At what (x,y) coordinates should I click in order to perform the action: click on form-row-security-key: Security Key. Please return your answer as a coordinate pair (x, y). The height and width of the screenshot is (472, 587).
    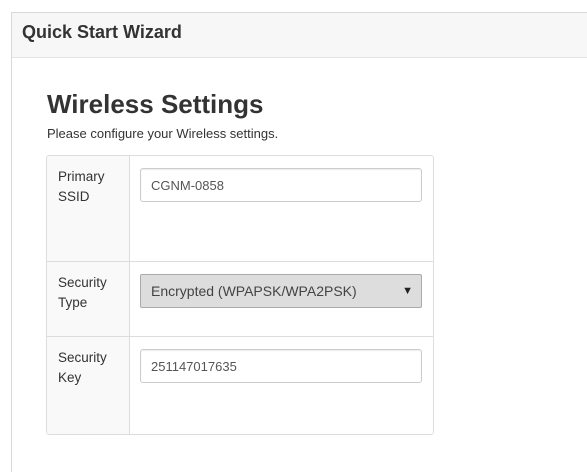
    Looking at the image, I should click on (240, 385).